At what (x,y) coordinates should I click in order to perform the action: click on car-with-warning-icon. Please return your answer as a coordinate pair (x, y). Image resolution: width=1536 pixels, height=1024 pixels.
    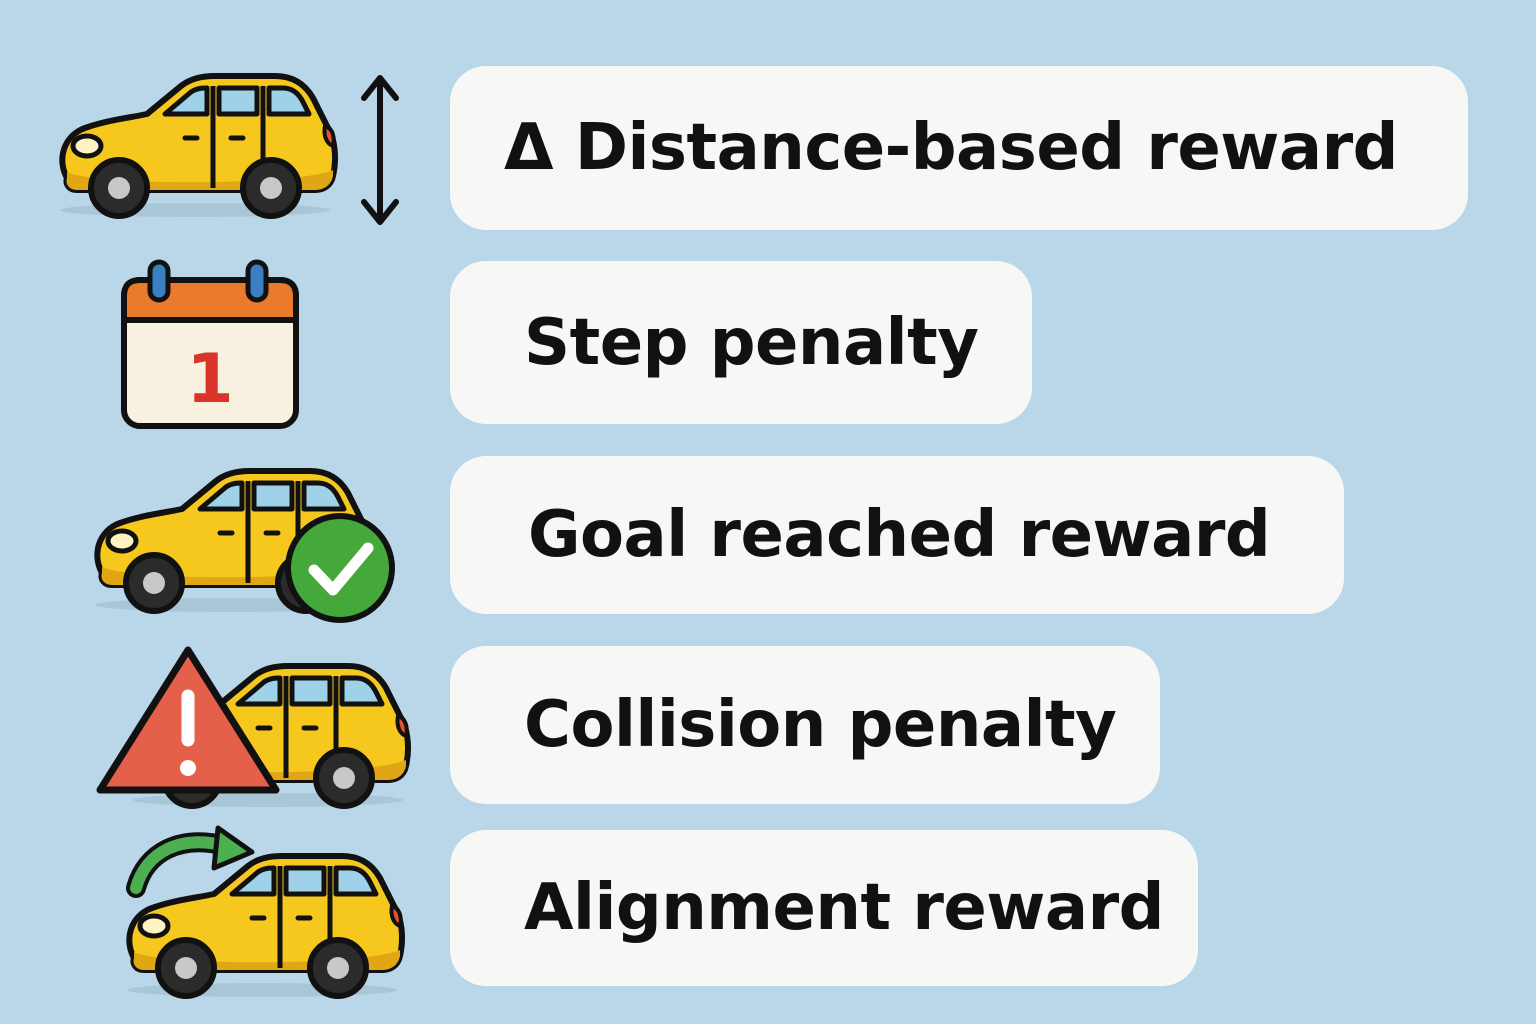
    Looking at the image, I should click on (252, 726).